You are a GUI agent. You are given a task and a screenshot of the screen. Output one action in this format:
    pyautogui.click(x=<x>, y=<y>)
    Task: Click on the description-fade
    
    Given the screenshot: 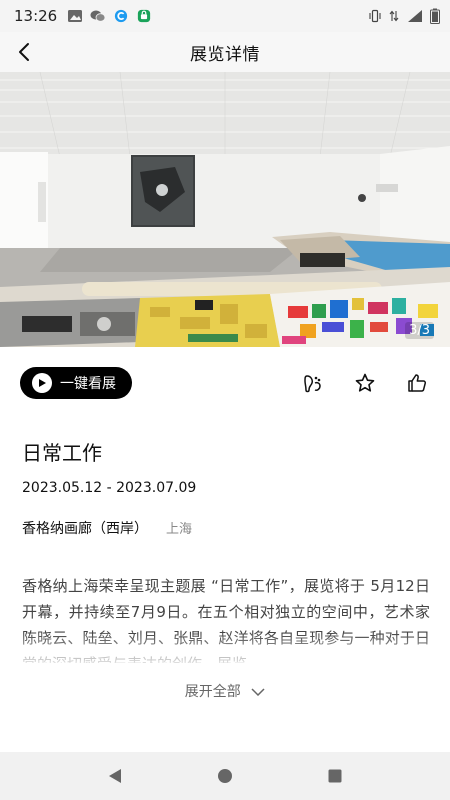 What is the action you would take?
    pyautogui.click(x=225, y=651)
    